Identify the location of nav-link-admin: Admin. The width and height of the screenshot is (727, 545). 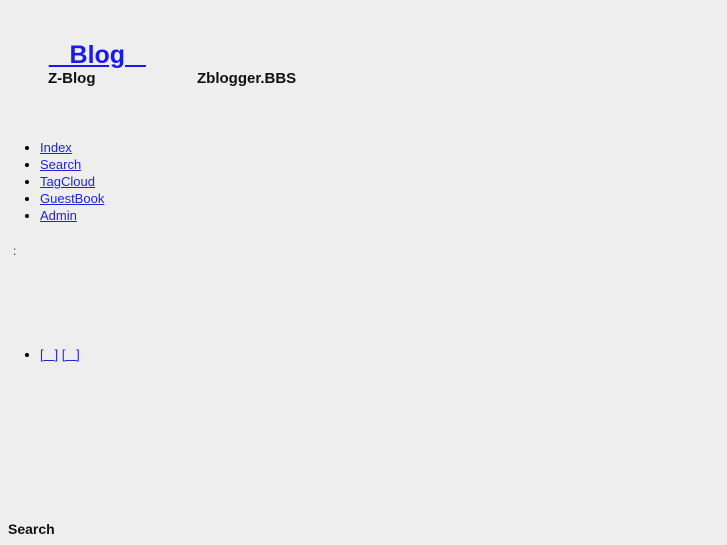
(58, 215).